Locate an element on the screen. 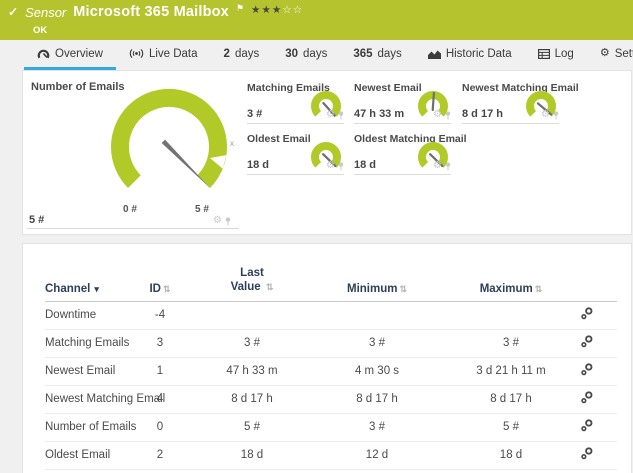  tab-log: Log is located at coordinates (556, 55).